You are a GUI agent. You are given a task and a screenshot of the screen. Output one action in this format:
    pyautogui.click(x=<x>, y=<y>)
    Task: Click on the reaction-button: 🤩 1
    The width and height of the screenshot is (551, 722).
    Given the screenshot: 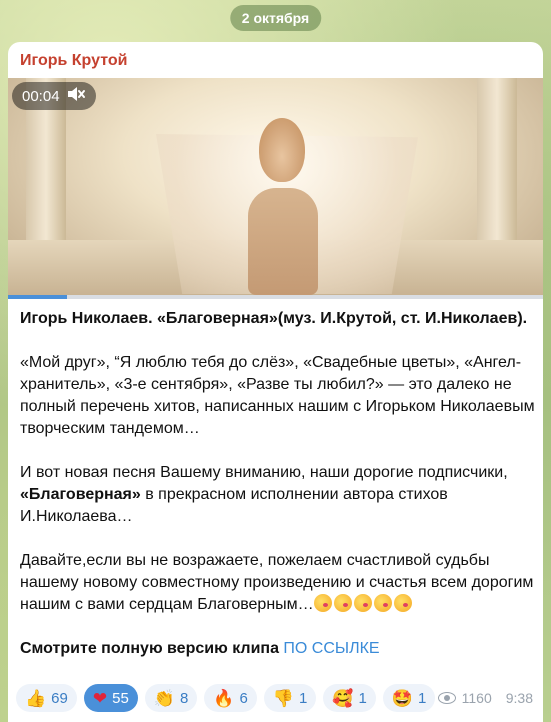 What is the action you would take?
    pyautogui.click(x=409, y=698)
    